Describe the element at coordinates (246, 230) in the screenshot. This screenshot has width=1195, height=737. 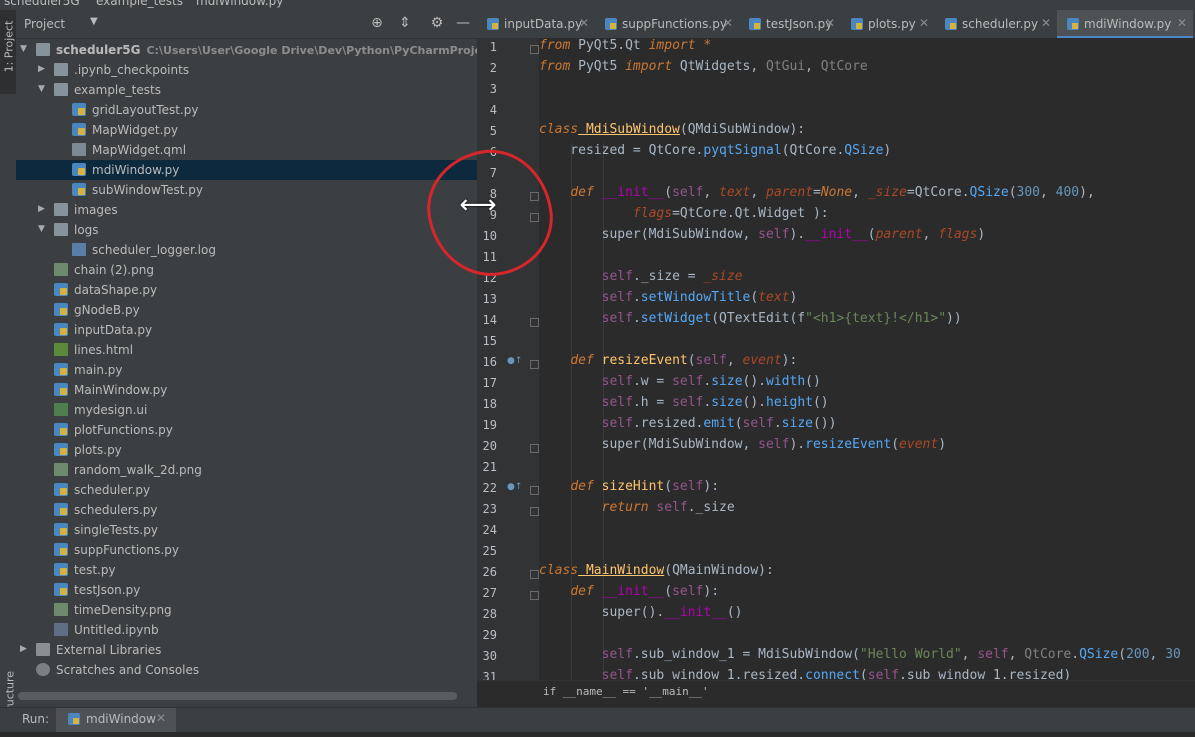
I see `tree-item: ▼ logs` at that location.